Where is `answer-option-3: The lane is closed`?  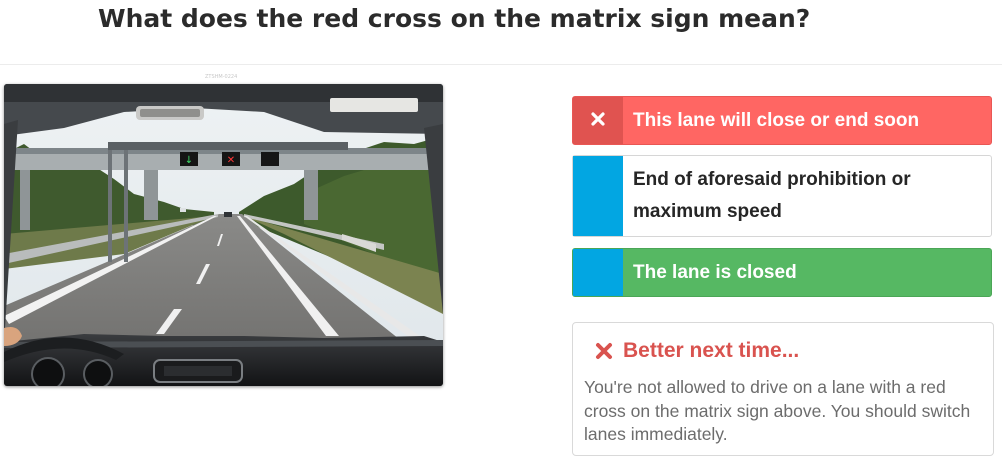
answer-option-3: The lane is closed is located at coordinates (782, 272).